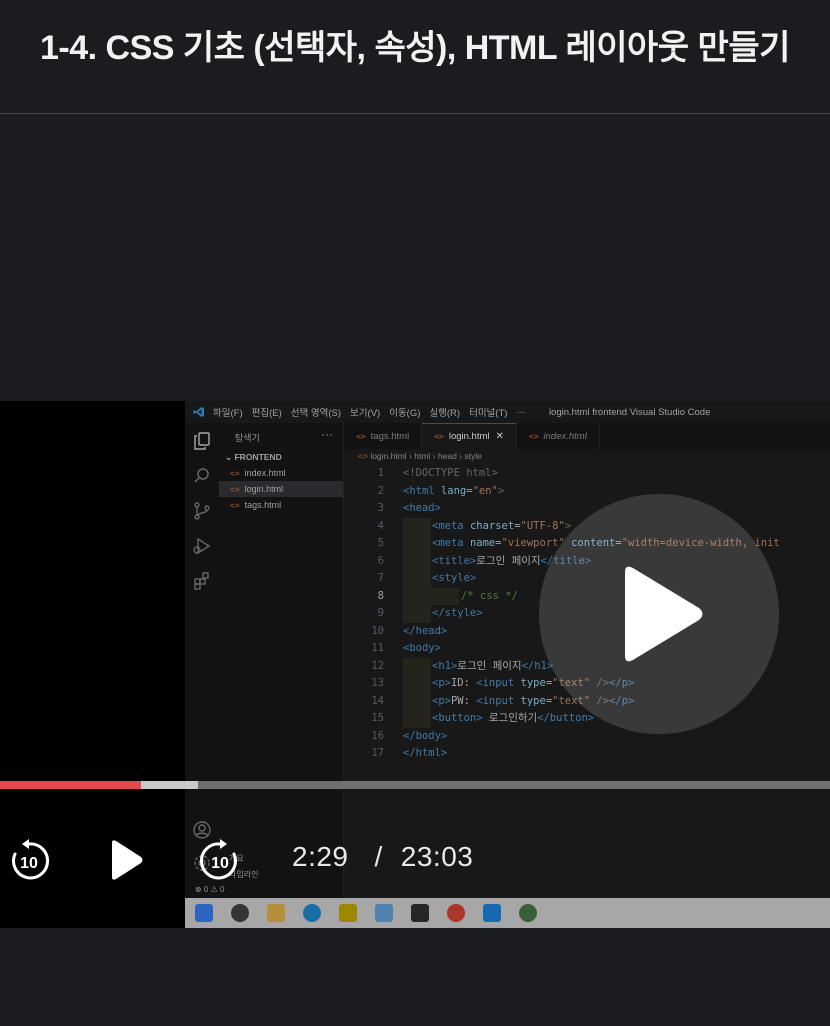  What do you see at coordinates (202, 441) in the screenshot?
I see `explorer-icon` at bounding box center [202, 441].